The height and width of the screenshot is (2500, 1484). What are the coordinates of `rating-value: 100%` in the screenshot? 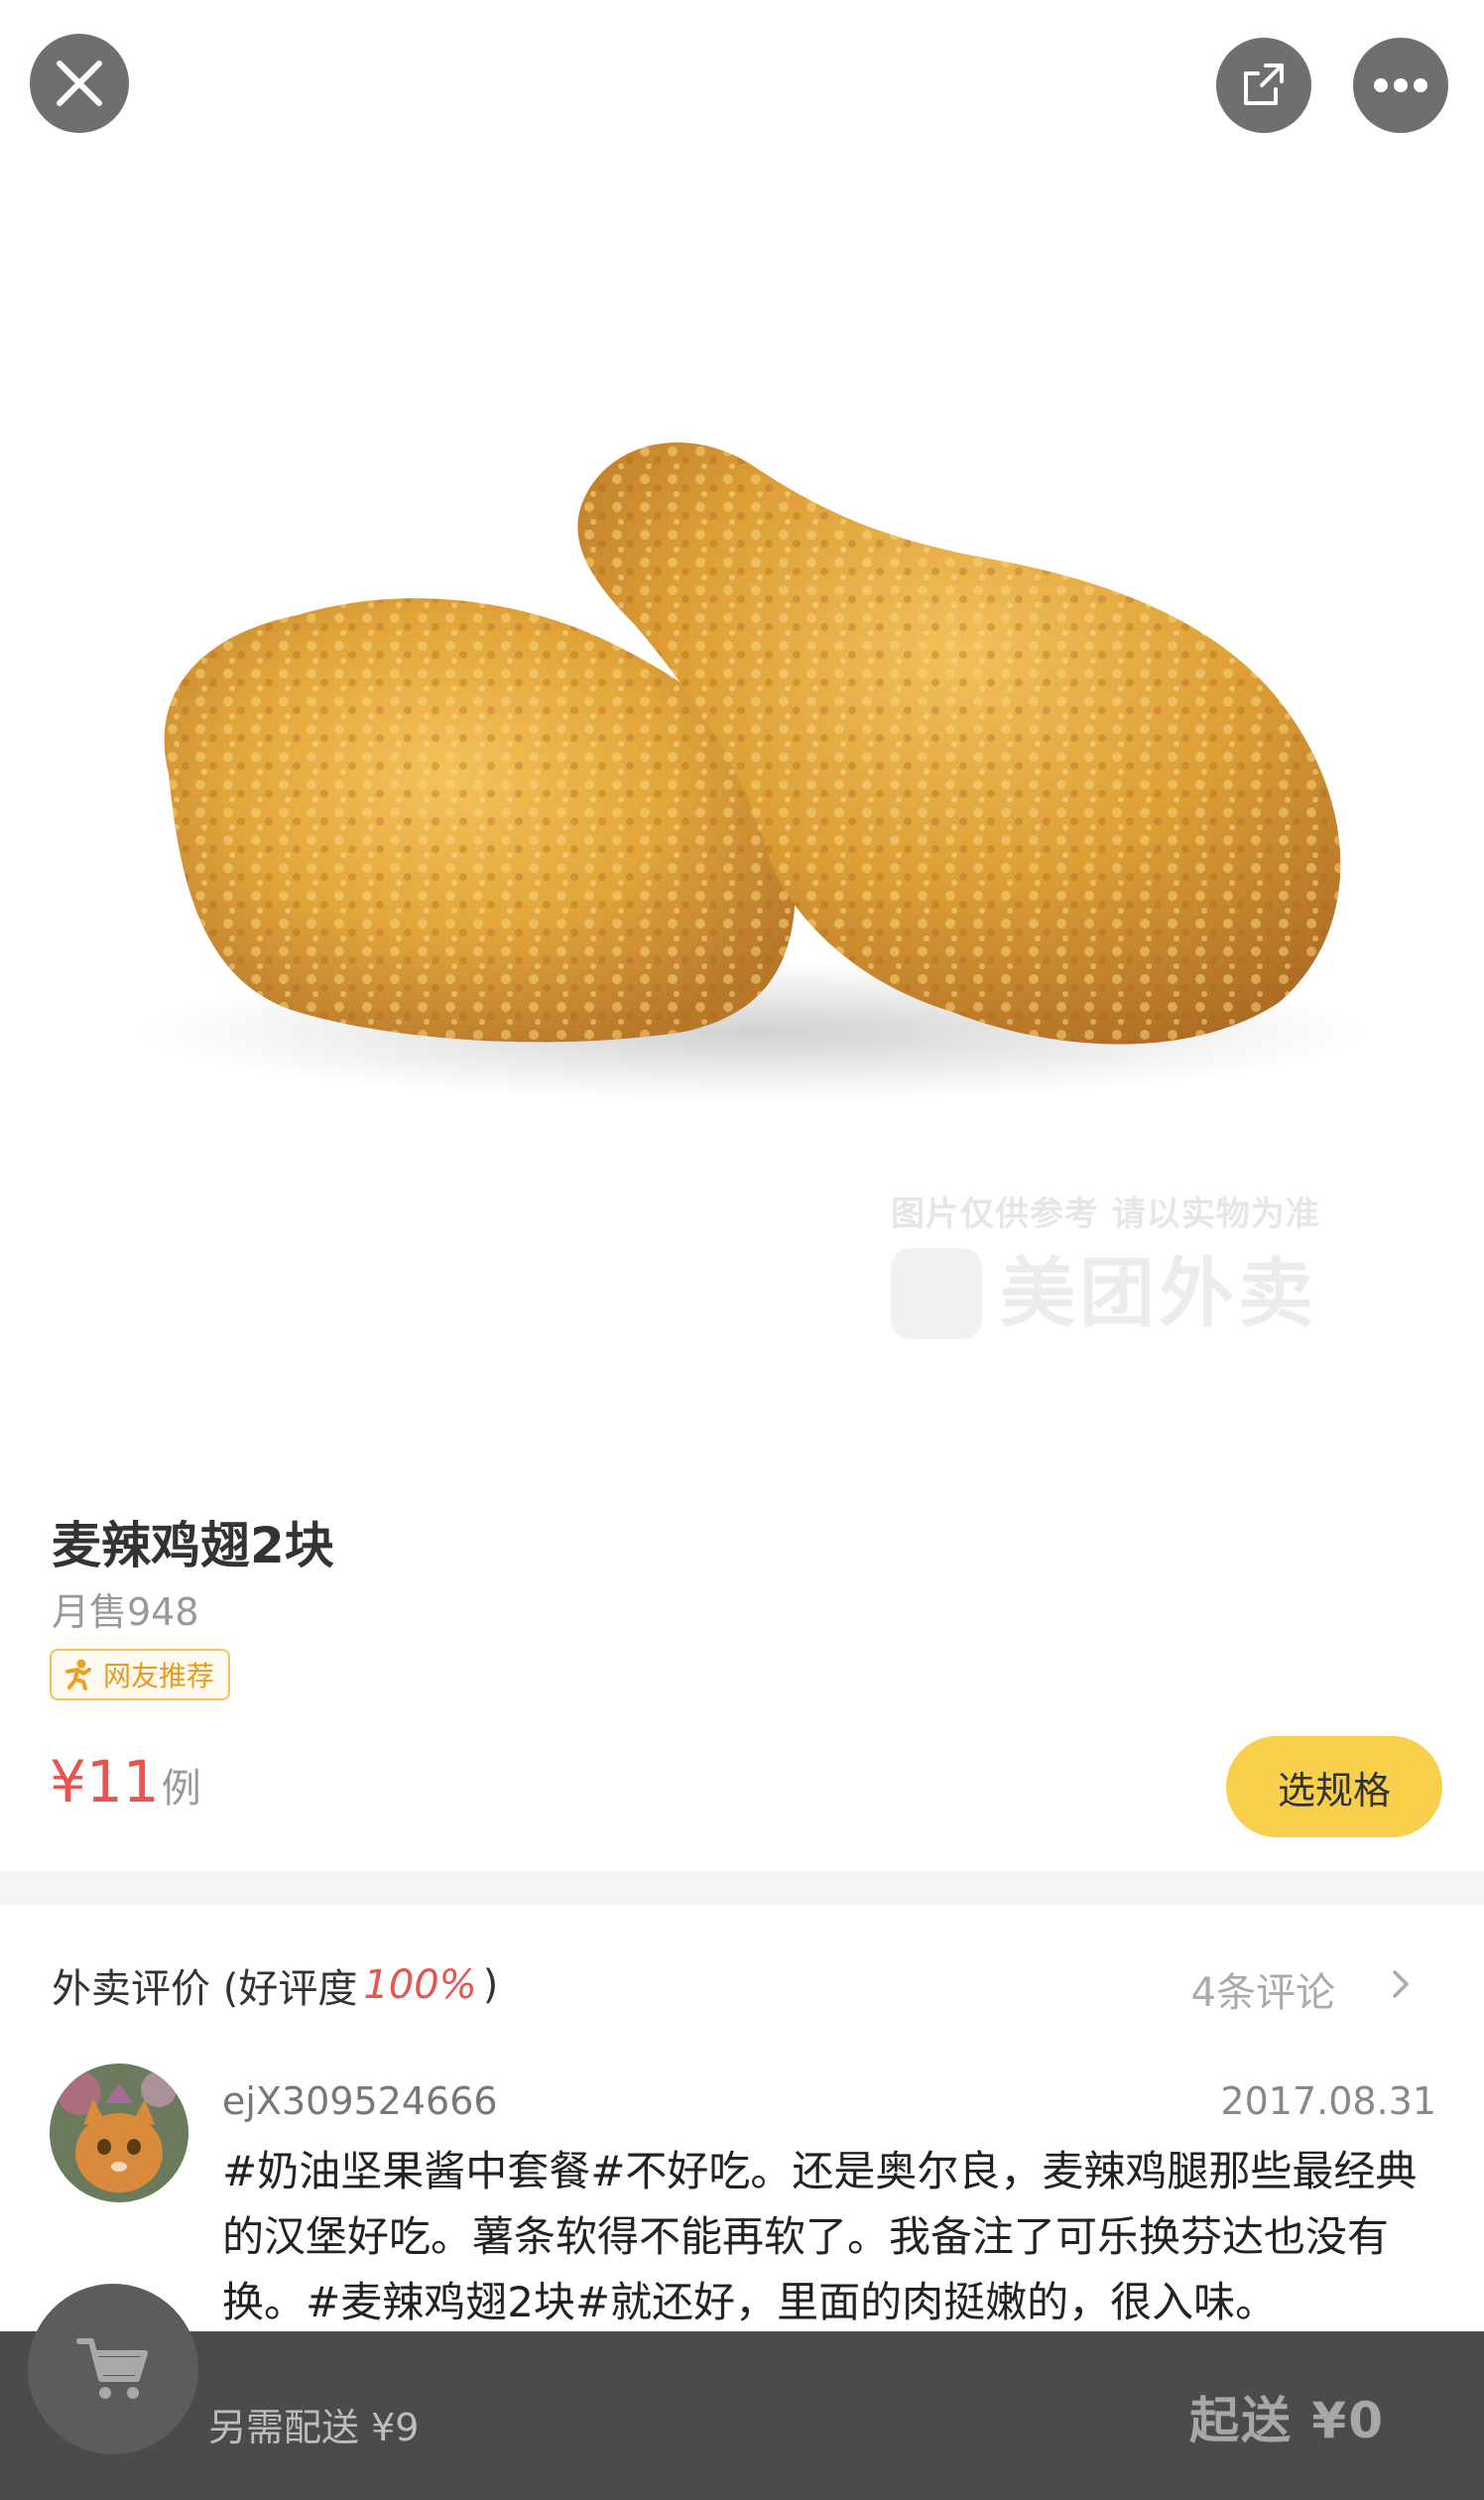 It's located at (420, 1985).